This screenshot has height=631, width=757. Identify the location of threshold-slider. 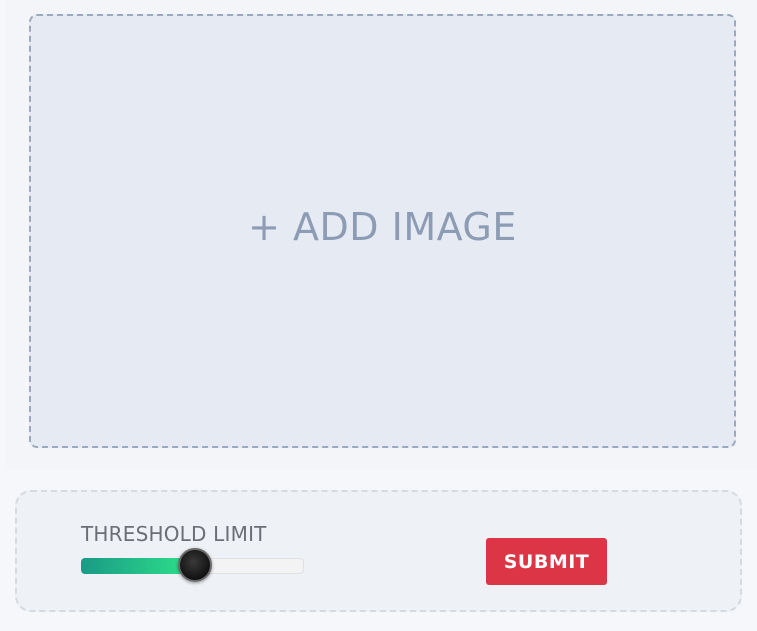
(192, 565).